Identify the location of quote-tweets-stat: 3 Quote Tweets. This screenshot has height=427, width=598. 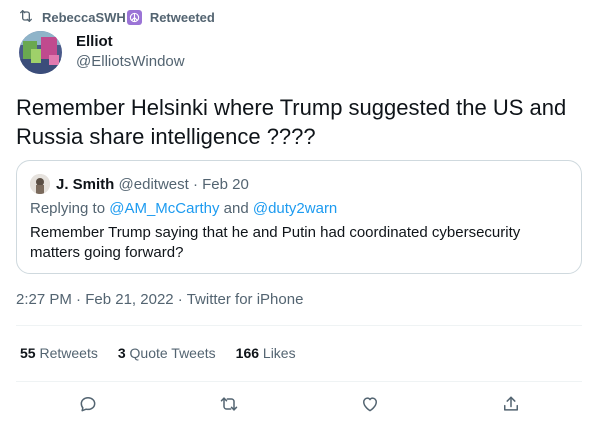
(167, 353).